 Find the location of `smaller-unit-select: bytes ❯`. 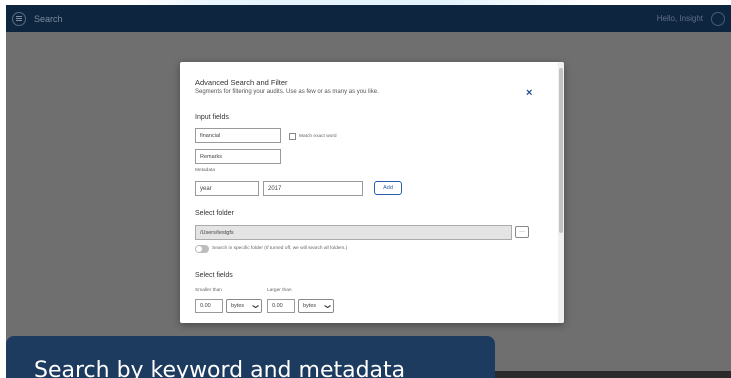

smaller-unit-select: bytes ❯ is located at coordinates (244, 306).